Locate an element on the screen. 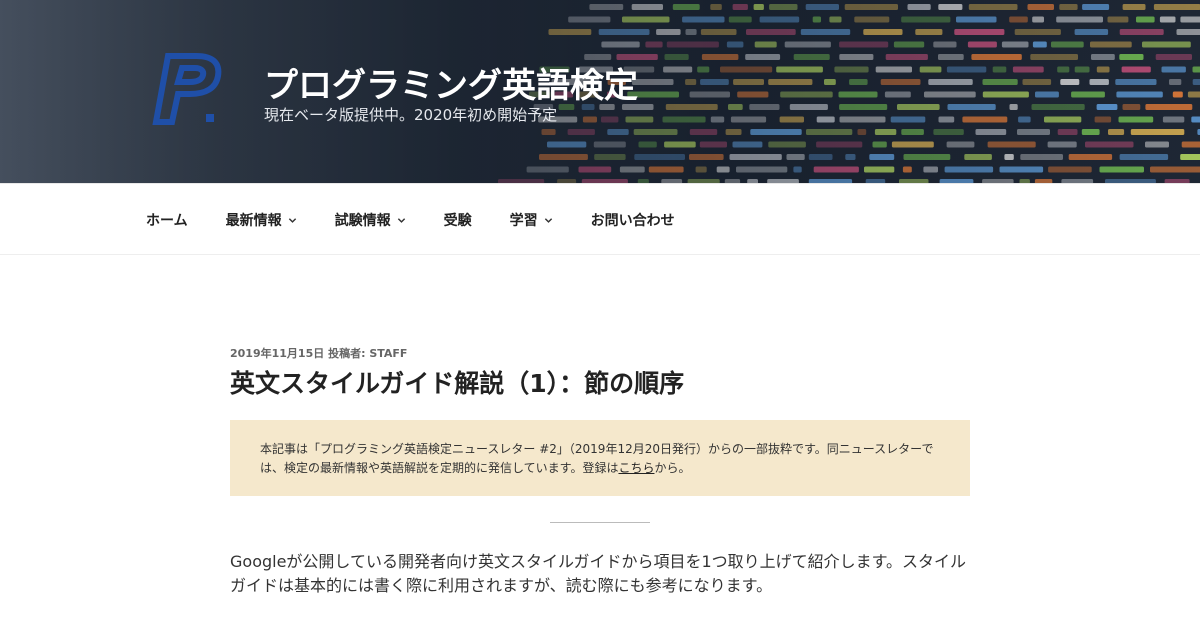  main-navigation: ホーム 最新情報 試験情報 受験 学習 お問い合わせ is located at coordinates (600, 219).